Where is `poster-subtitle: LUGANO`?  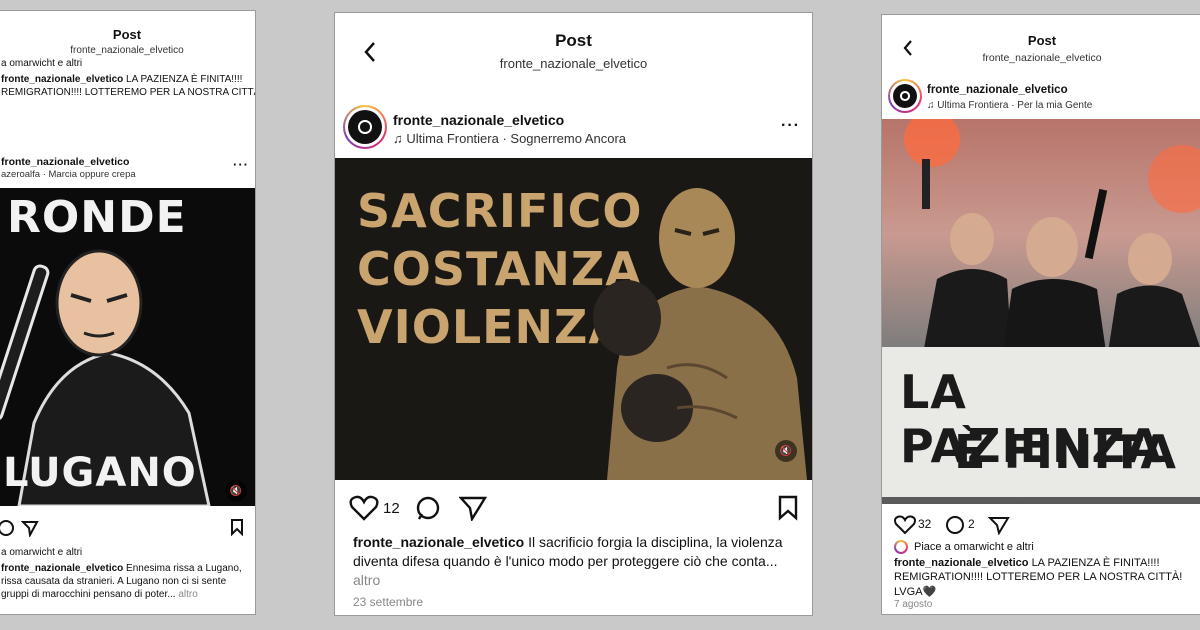 poster-subtitle: LUGANO is located at coordinates (100, 473).